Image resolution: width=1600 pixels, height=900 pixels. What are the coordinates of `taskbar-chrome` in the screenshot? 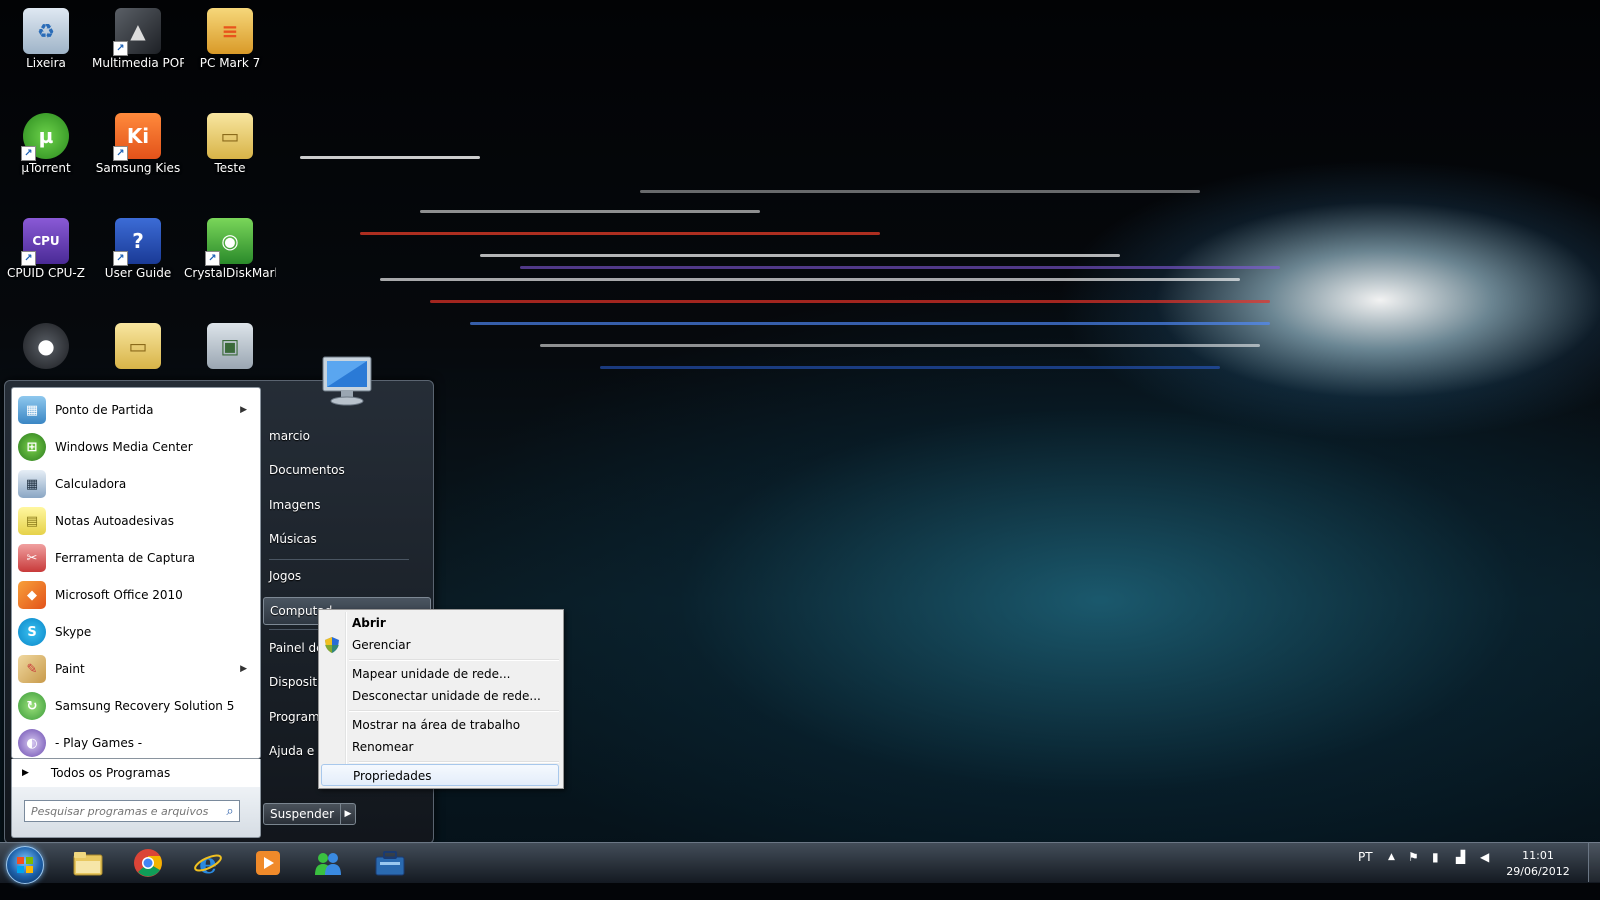 It's located at (148, 863).